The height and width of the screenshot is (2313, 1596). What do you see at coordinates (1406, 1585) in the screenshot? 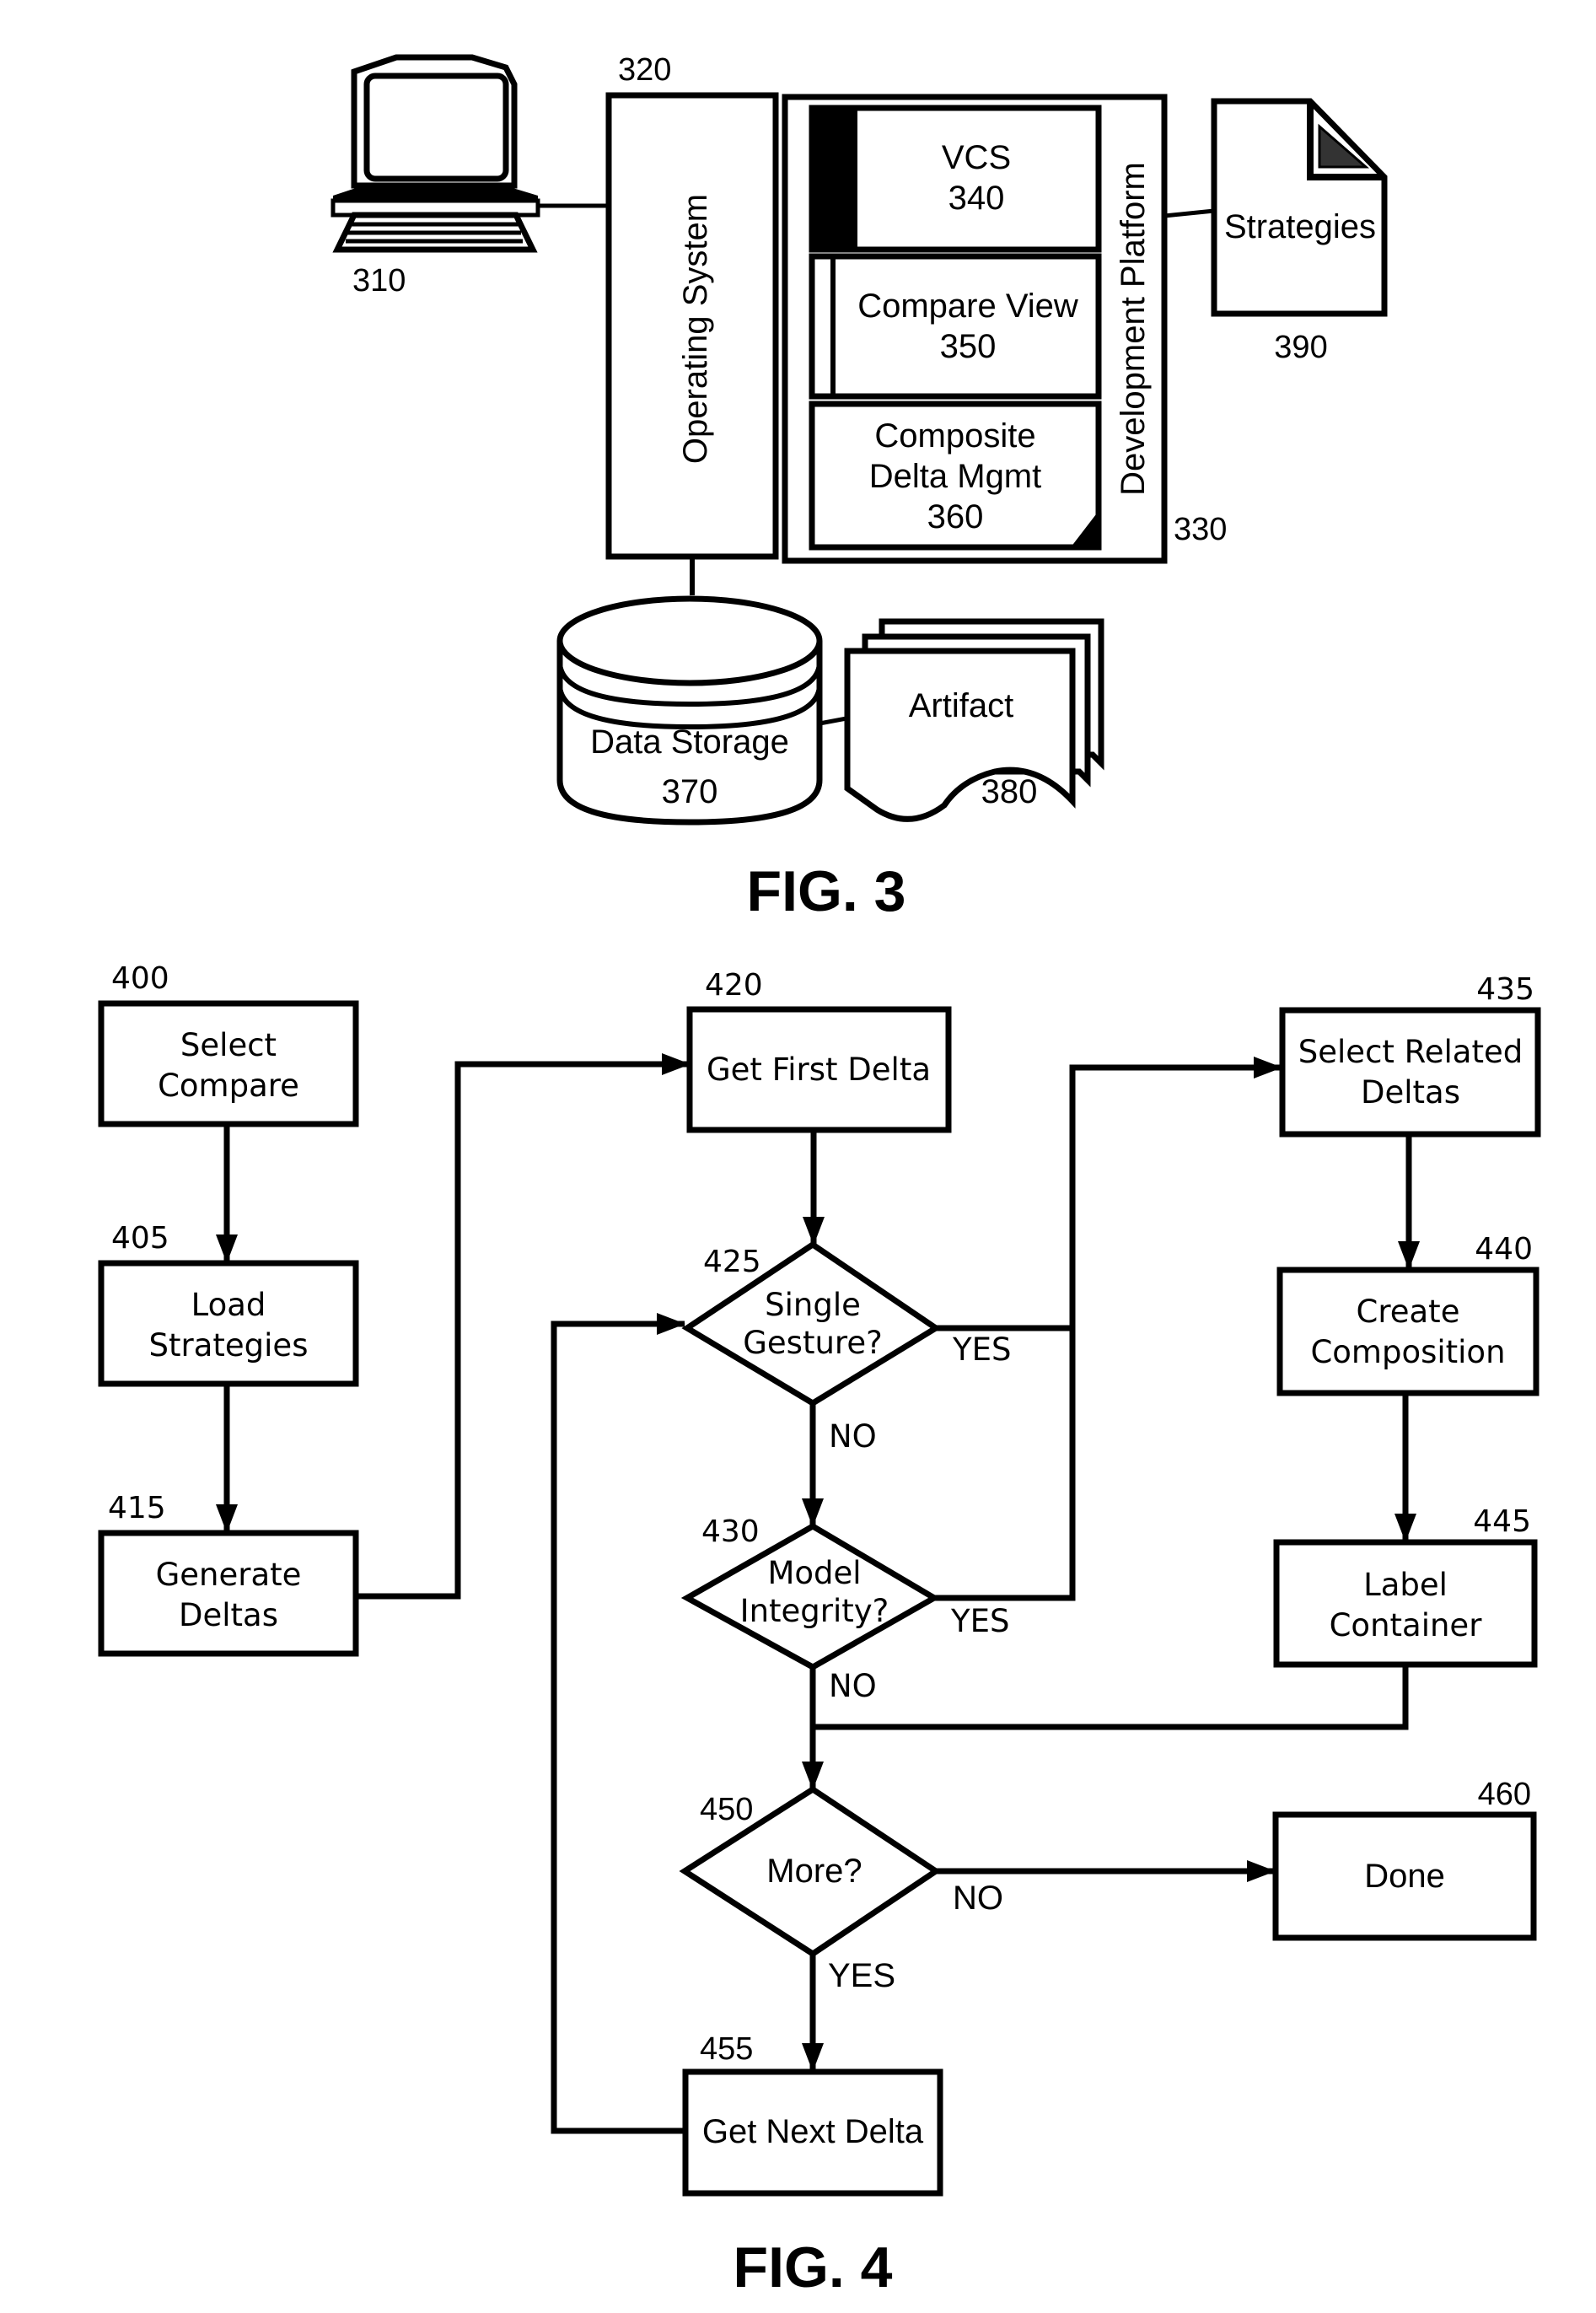
I see `step-445-line1: Label` at bounding box center [1406, 1585].